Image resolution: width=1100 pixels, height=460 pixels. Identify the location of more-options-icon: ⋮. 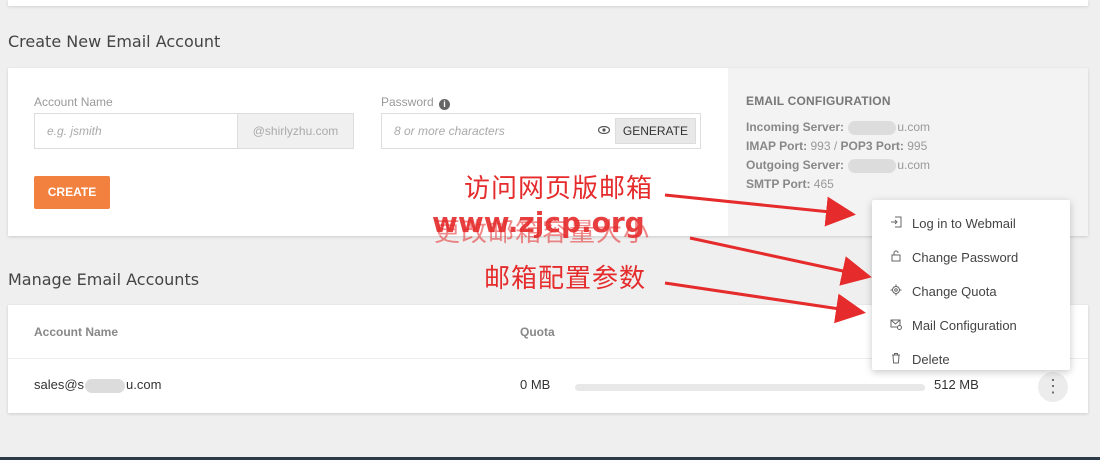
(1053, 387).